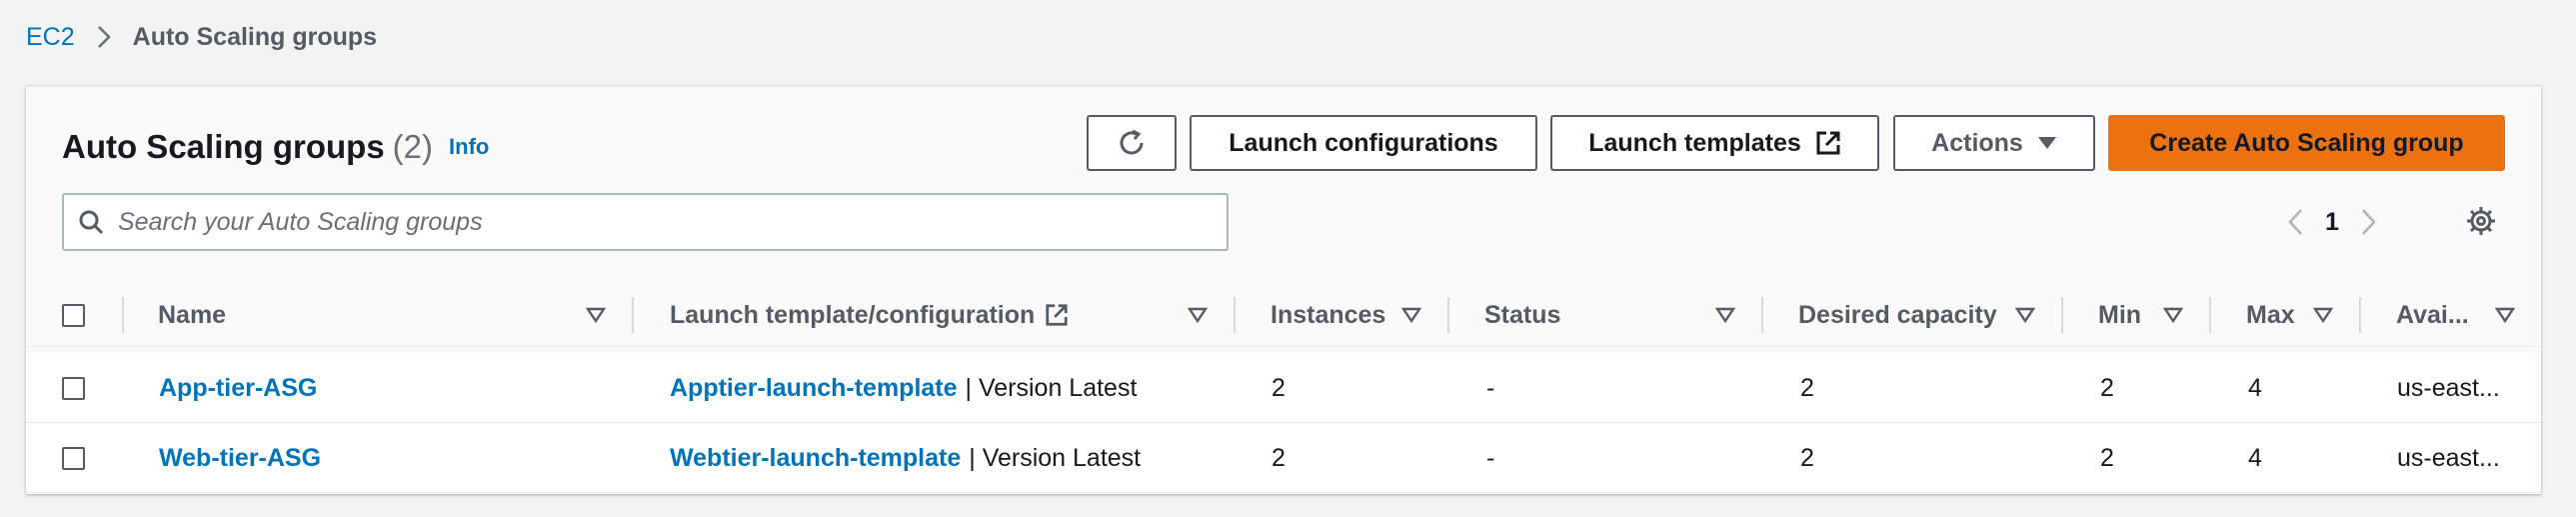  I want to click on refresh-button, so click(1132, 143).